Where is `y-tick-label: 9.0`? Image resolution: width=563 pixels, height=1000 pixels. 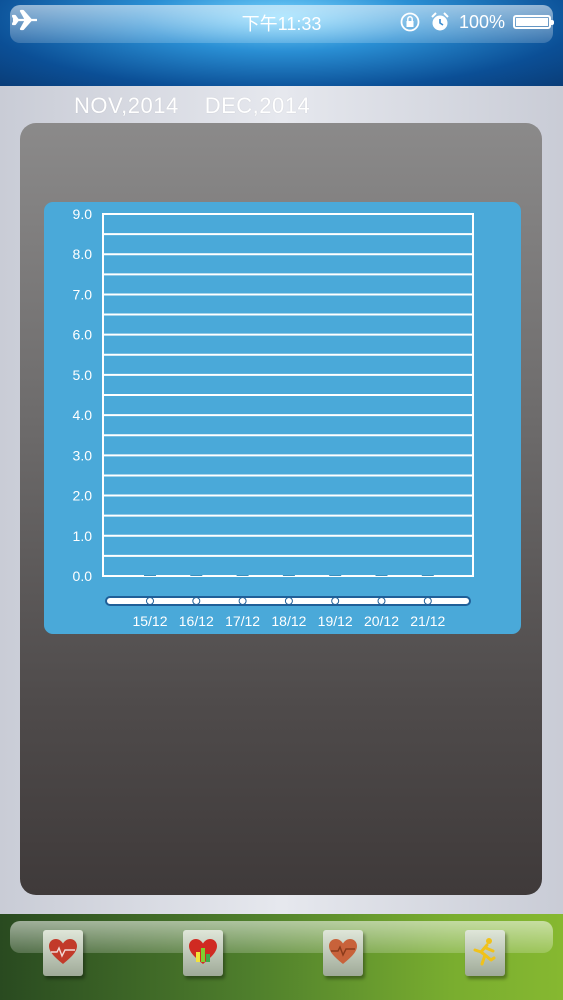
y-tick-label: 9.0 is located at coordinates (83, 214).